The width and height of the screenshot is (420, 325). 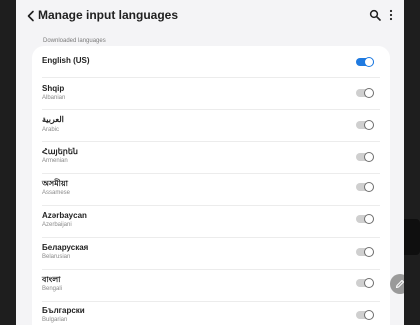 I want to click on pencil-icon, so click(x=399, y=284).